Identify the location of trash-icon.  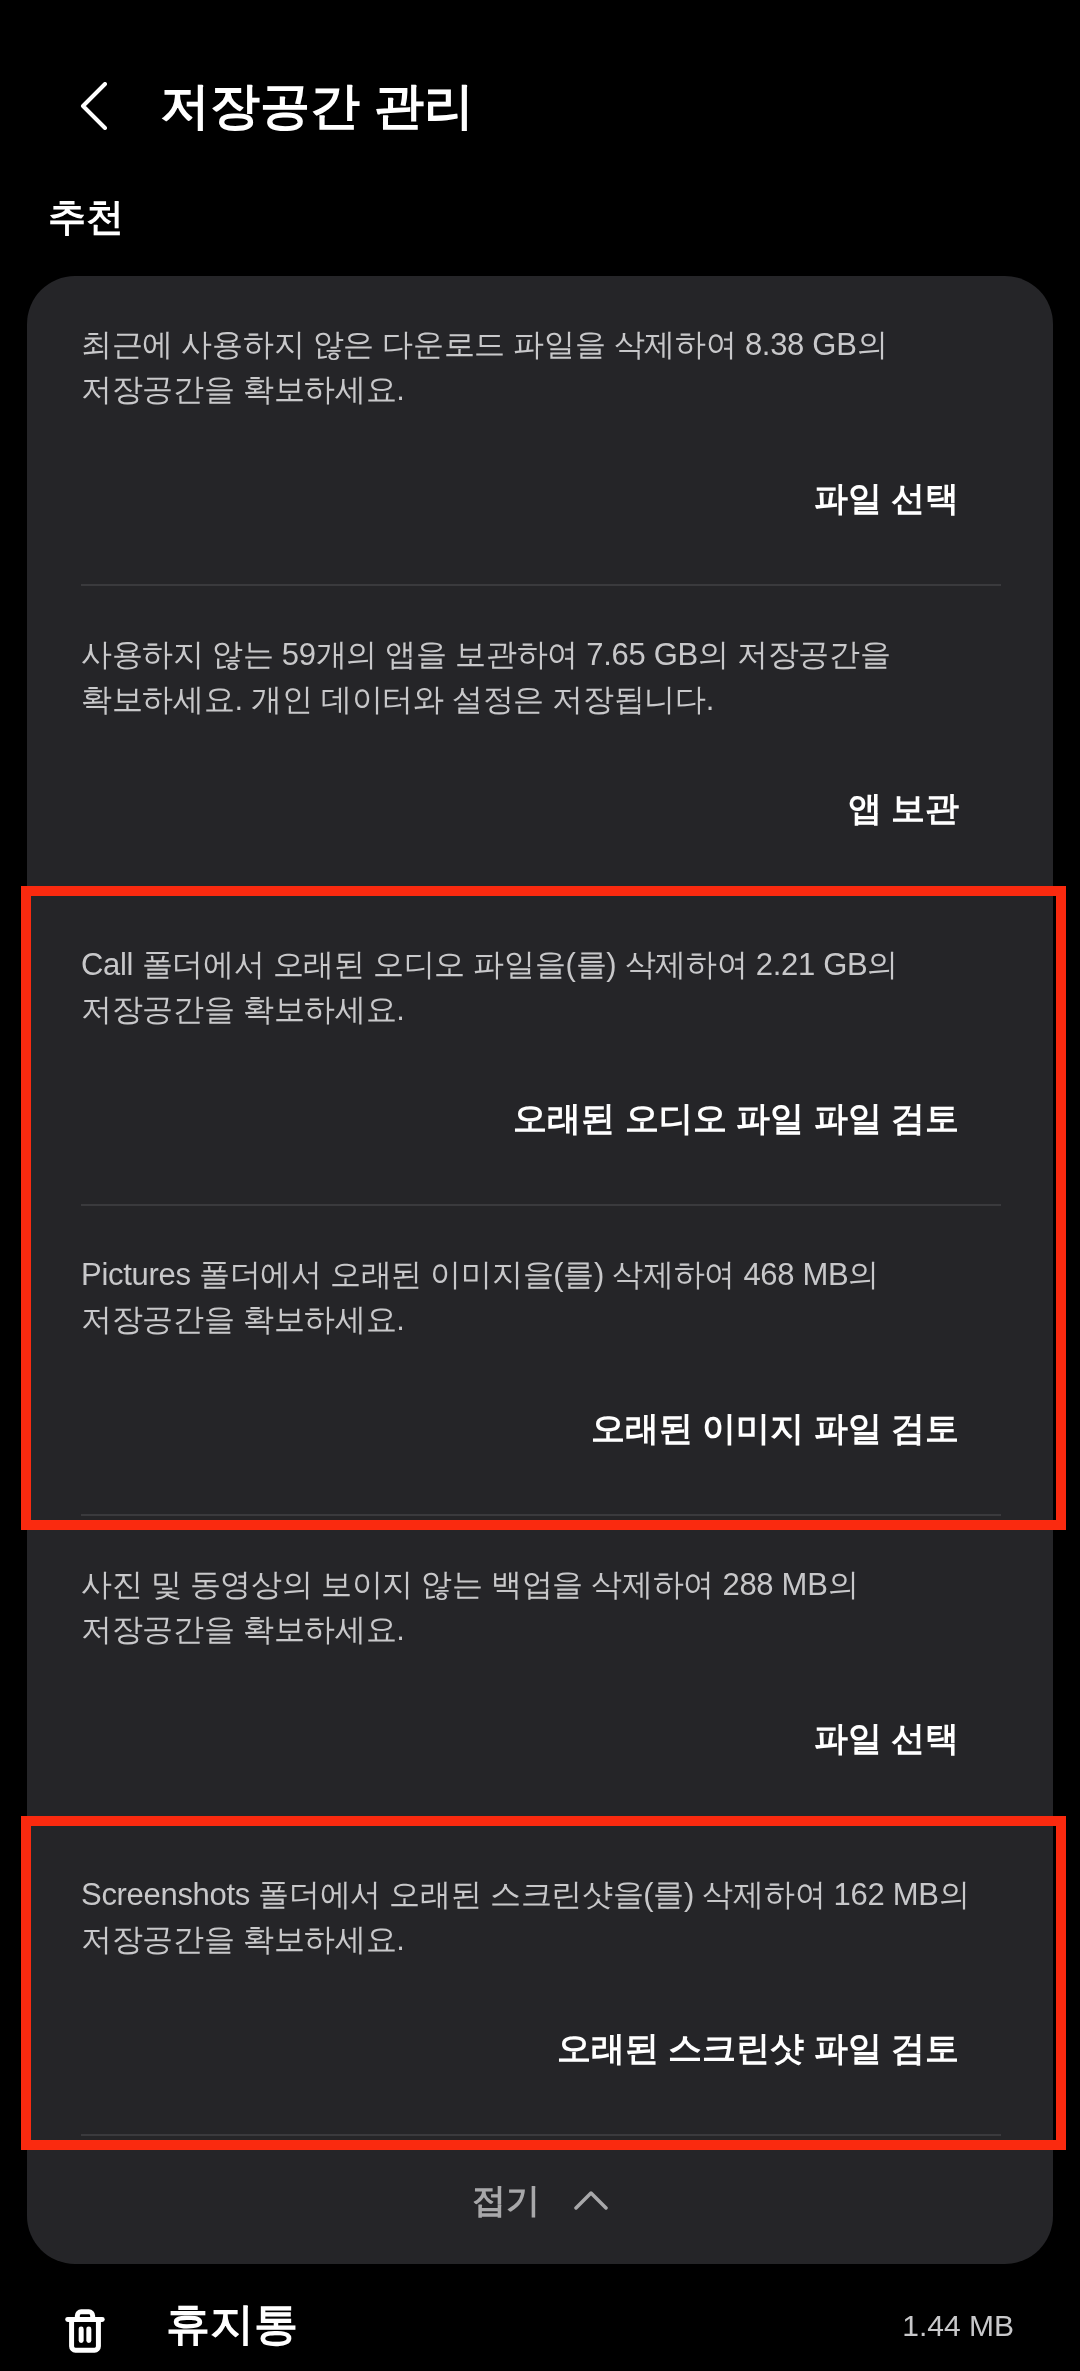
(85, 2331).